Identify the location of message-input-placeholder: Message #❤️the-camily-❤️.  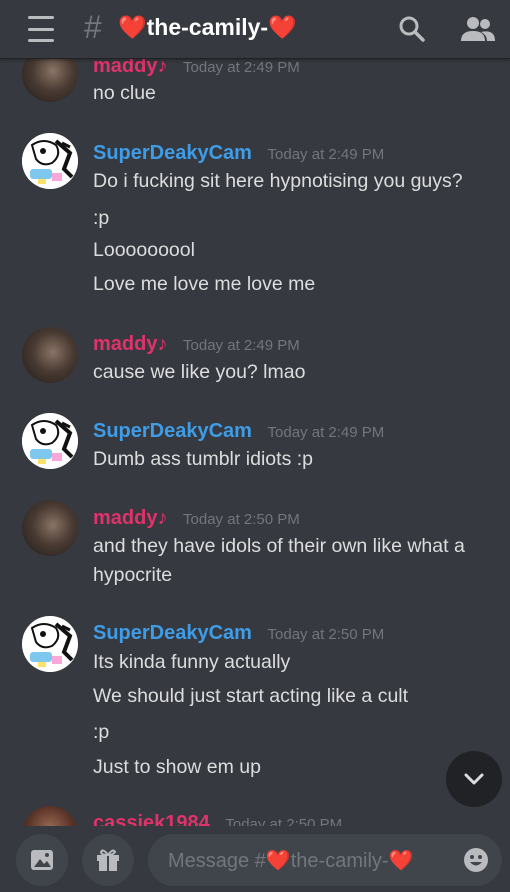
(291, 860).